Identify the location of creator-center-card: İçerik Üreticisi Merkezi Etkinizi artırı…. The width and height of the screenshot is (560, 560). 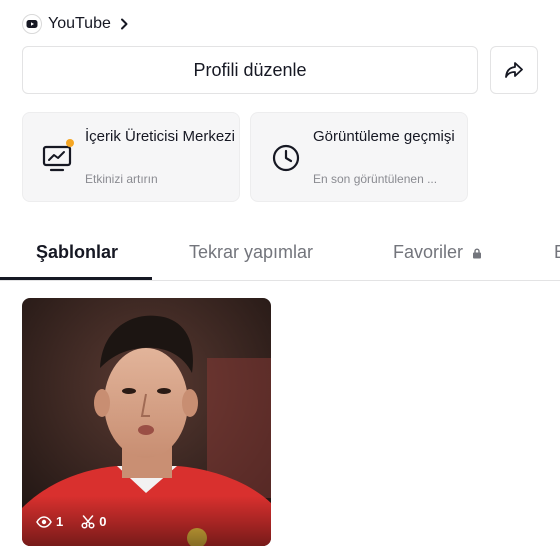
(131, 157).